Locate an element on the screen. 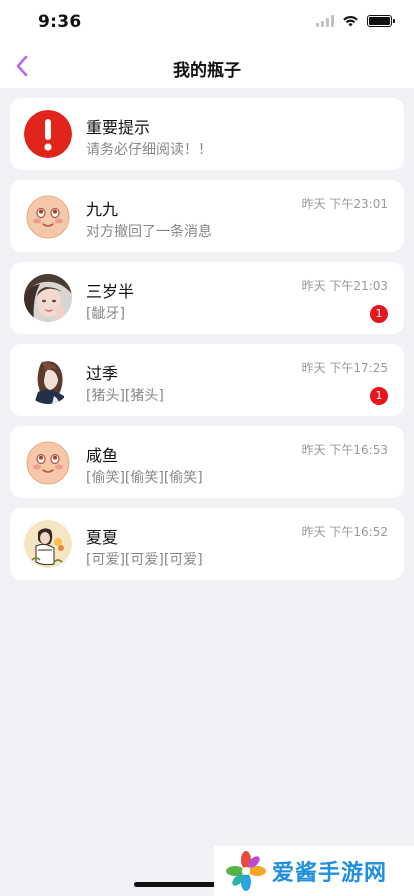  page-title: 我的瓶子 is located at coordinates (207, 71).